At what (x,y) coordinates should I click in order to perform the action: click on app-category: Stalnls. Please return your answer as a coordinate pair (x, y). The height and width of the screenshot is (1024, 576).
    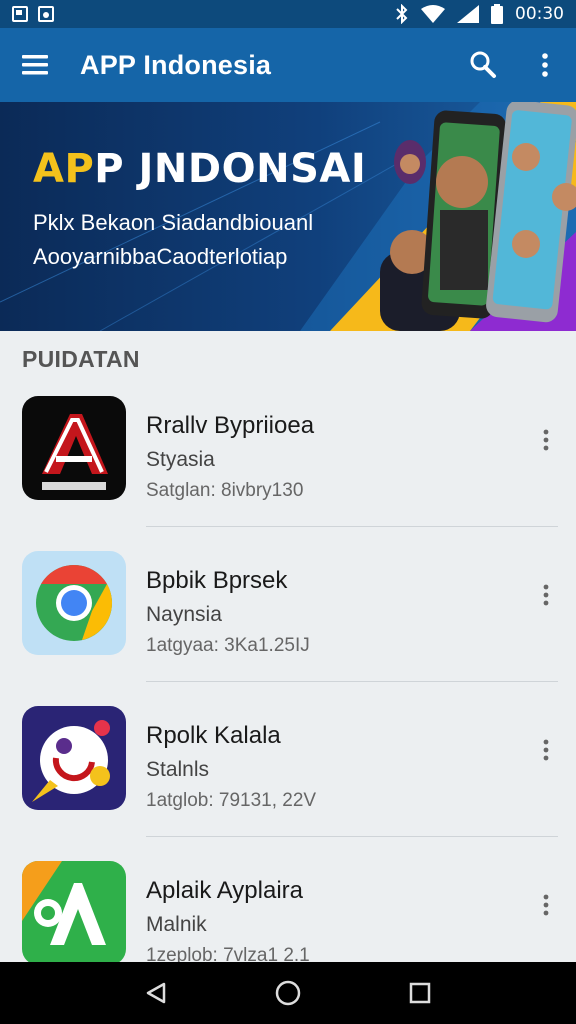
    Looking at the image, I should click on (178, 769).